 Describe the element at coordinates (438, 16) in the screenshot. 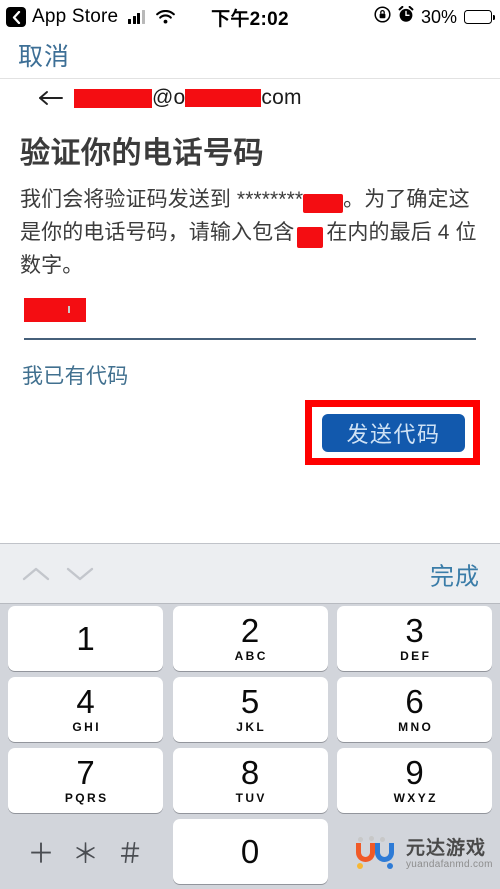

I see `battery-percent-label: 30%` at that location.